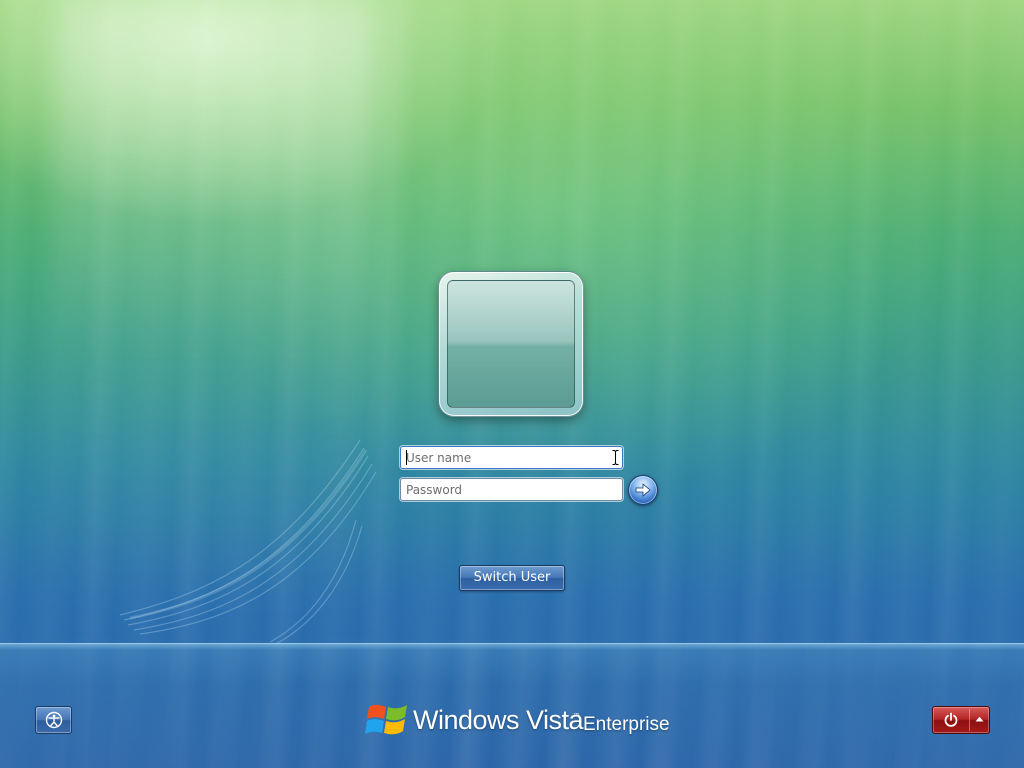 Image resolution: width=1024 pixels, height=768 pixels. I want to click on arrow-right-icon, so click(643, 490).